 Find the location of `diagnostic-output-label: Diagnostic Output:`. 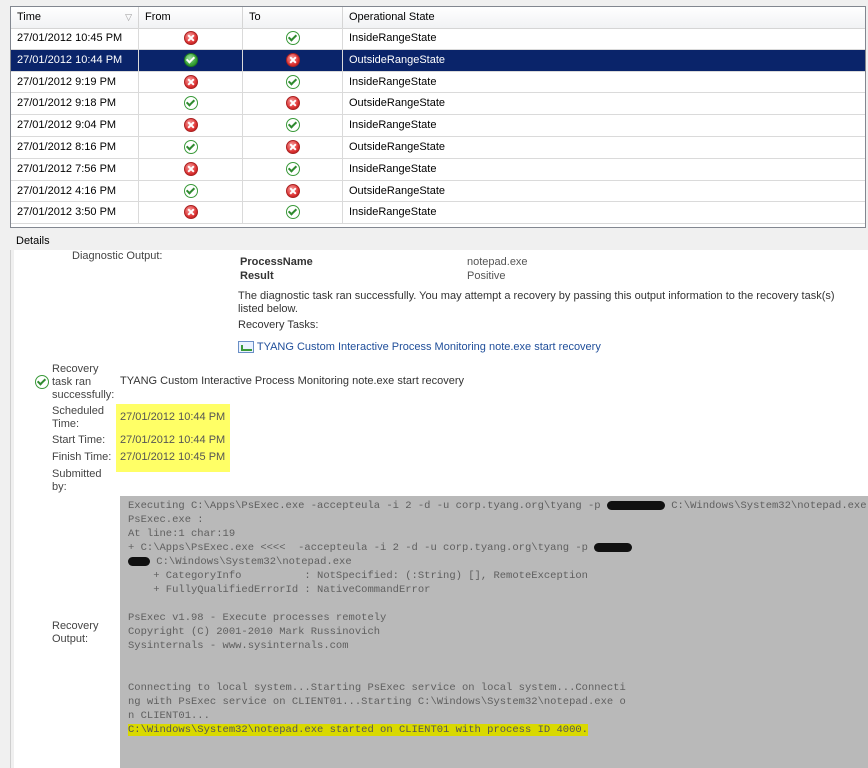

diagnostic-output-label: Diagnostic Output: is located at coordinates (117, 256).